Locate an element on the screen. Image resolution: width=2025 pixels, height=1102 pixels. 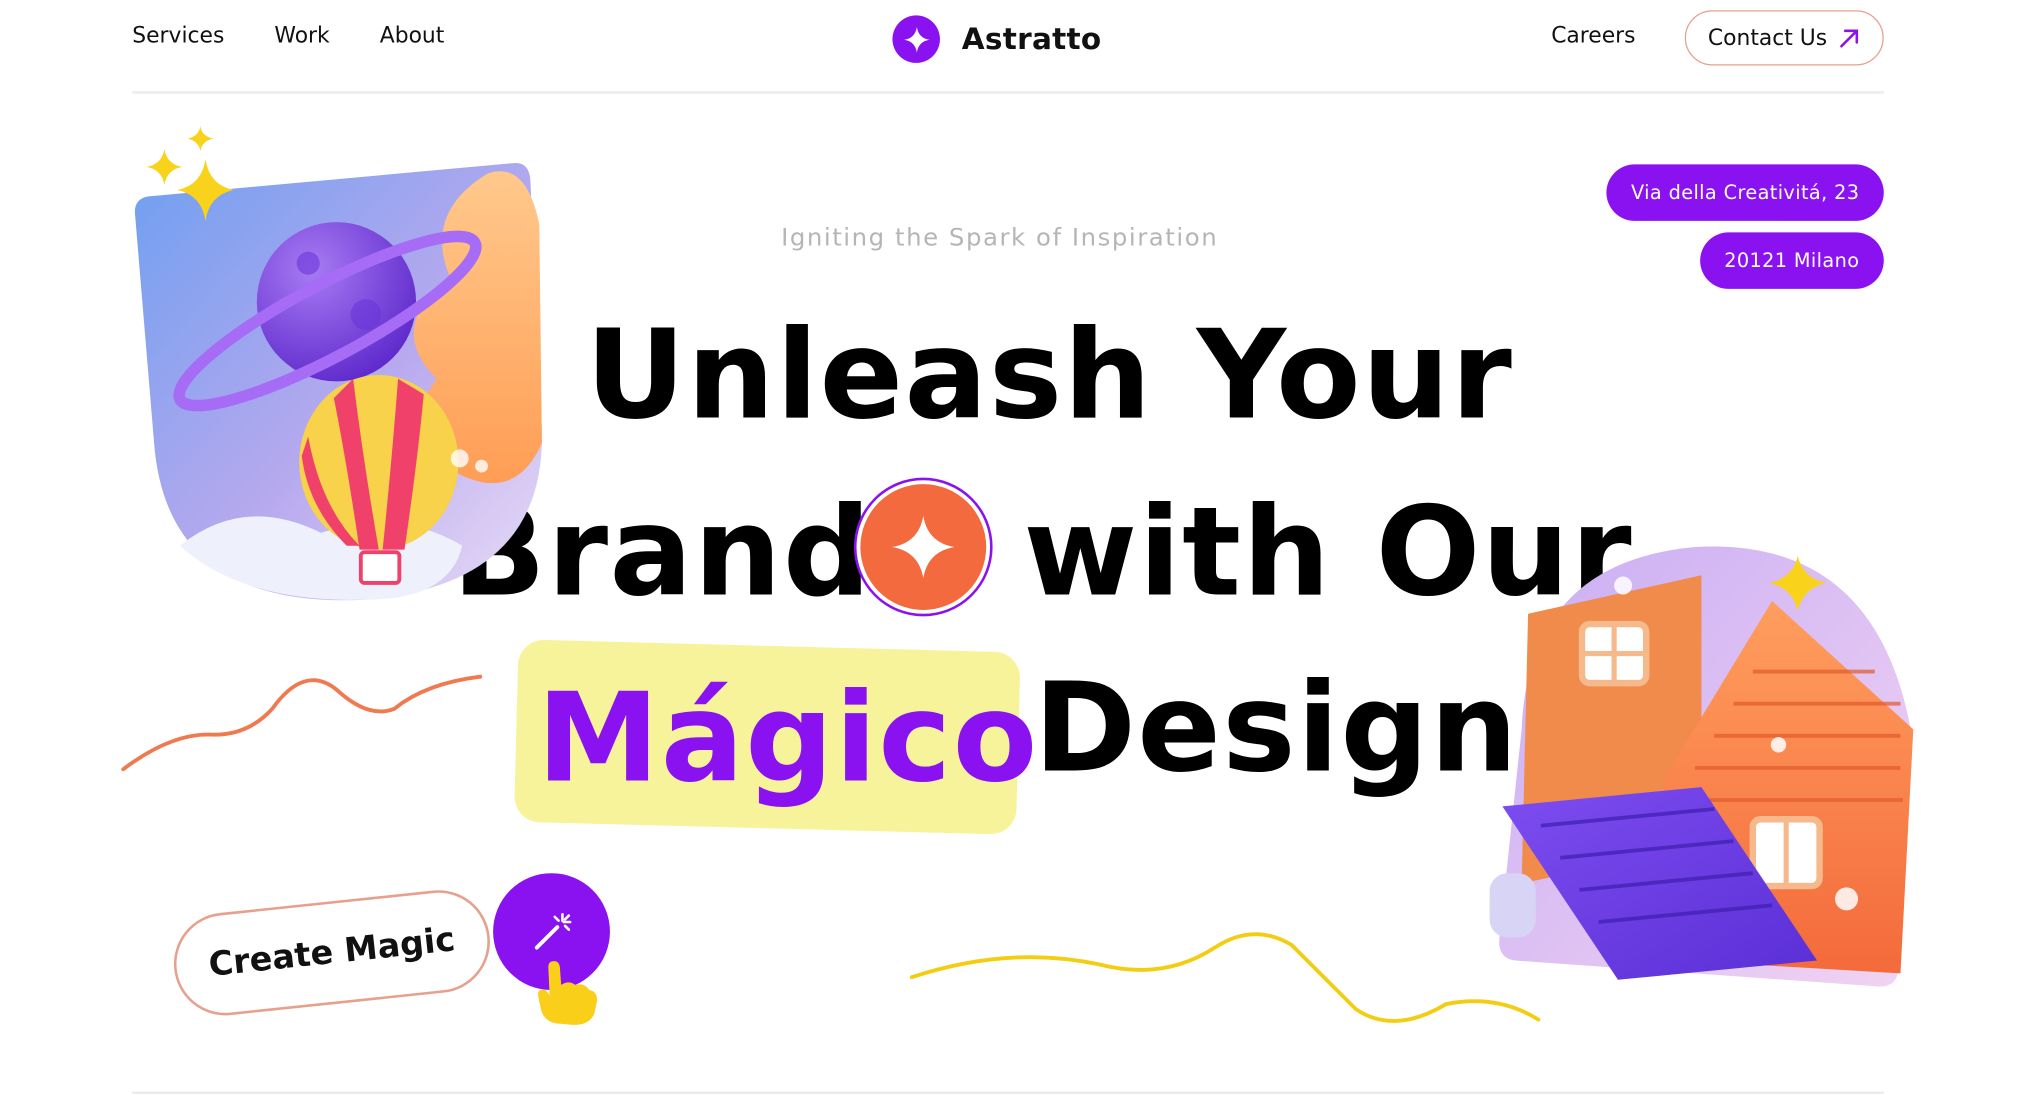
main-nav: Services Work About is located at coordinates (288, 36).